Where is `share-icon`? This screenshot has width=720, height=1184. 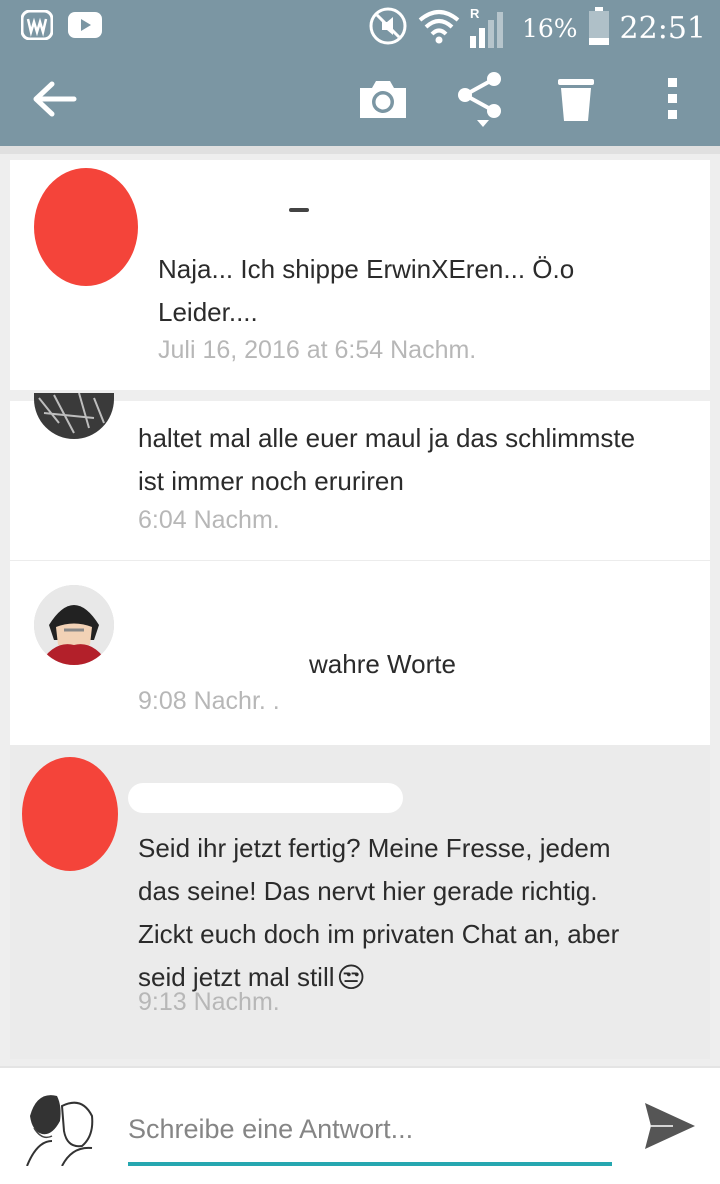
share-icon is located at coordinates (479, 99).